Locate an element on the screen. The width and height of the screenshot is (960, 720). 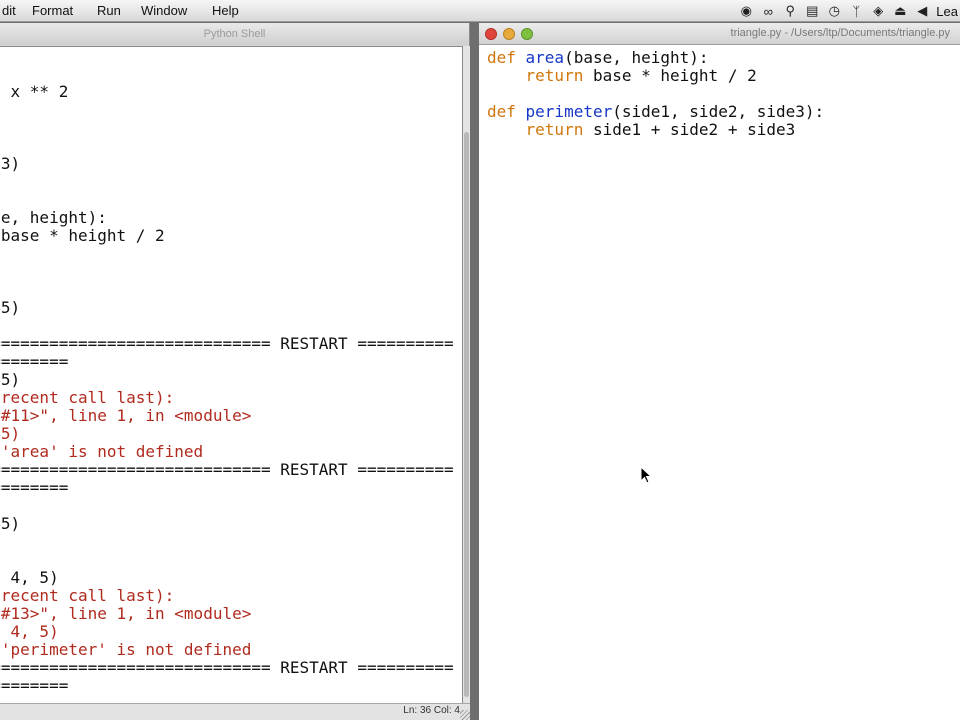
code-line: def area(base, height): is located at coordinates (598, 58).